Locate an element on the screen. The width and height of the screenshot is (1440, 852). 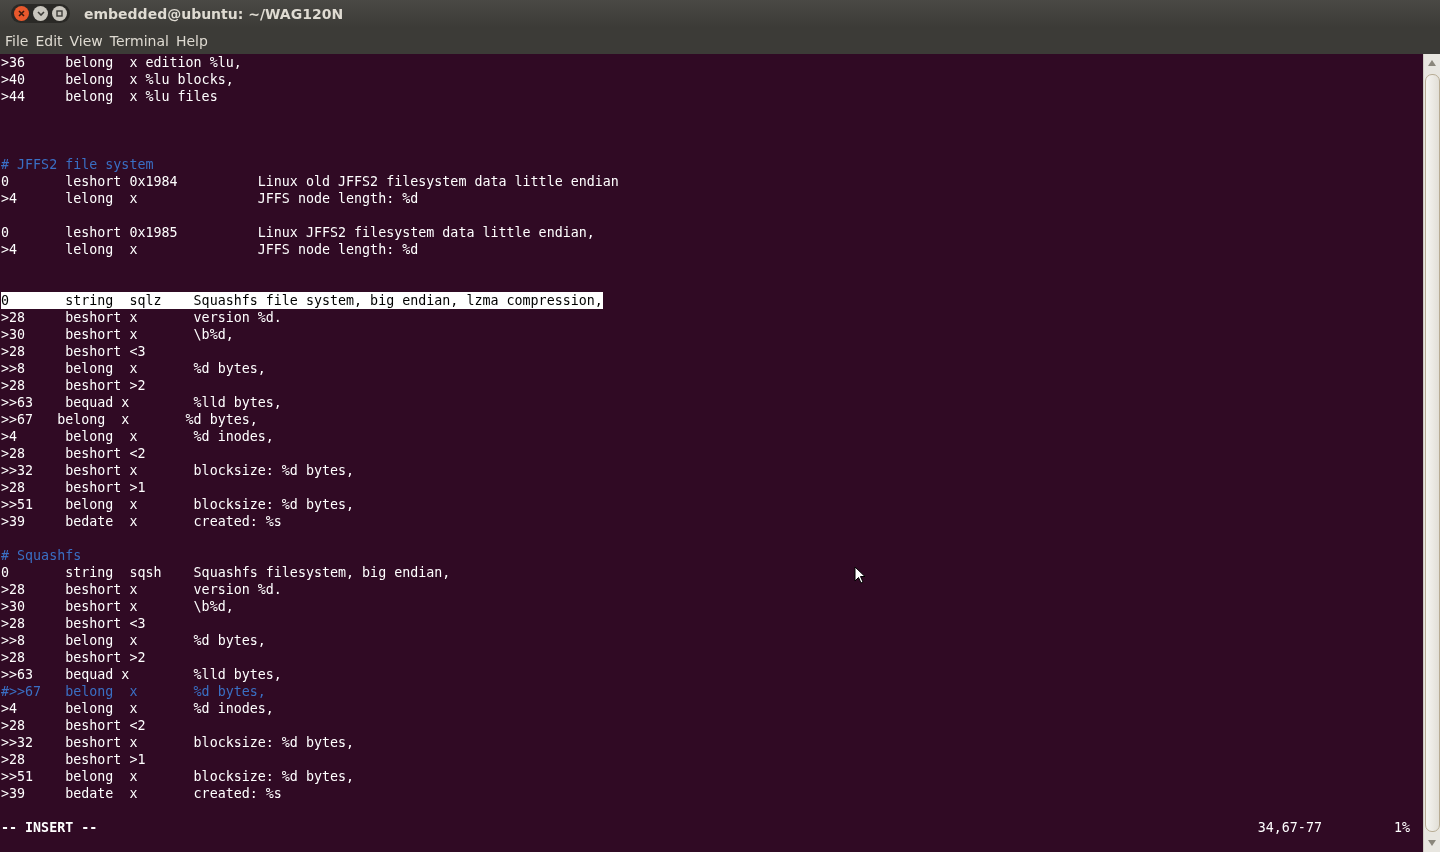
code-line: >>67 belong x %d bytes, is located at coordinates (129, 419).